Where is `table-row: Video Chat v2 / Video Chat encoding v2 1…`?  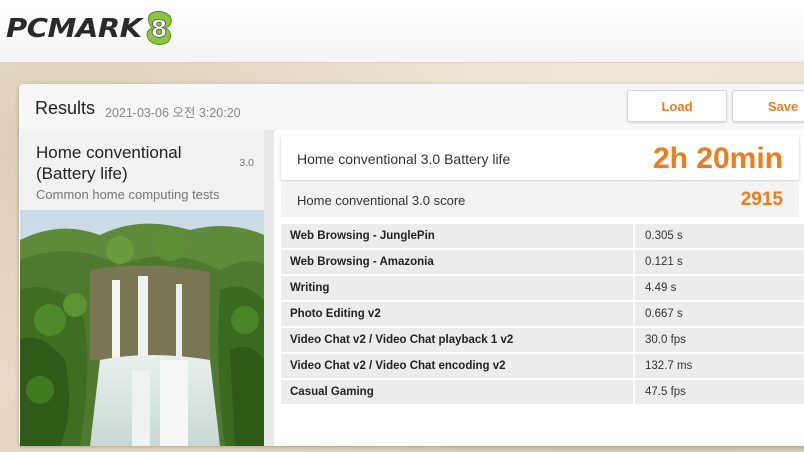 table-row: Video Chat v2 / Video Chat encoding v2 1… is located at coordinates (542, 366).